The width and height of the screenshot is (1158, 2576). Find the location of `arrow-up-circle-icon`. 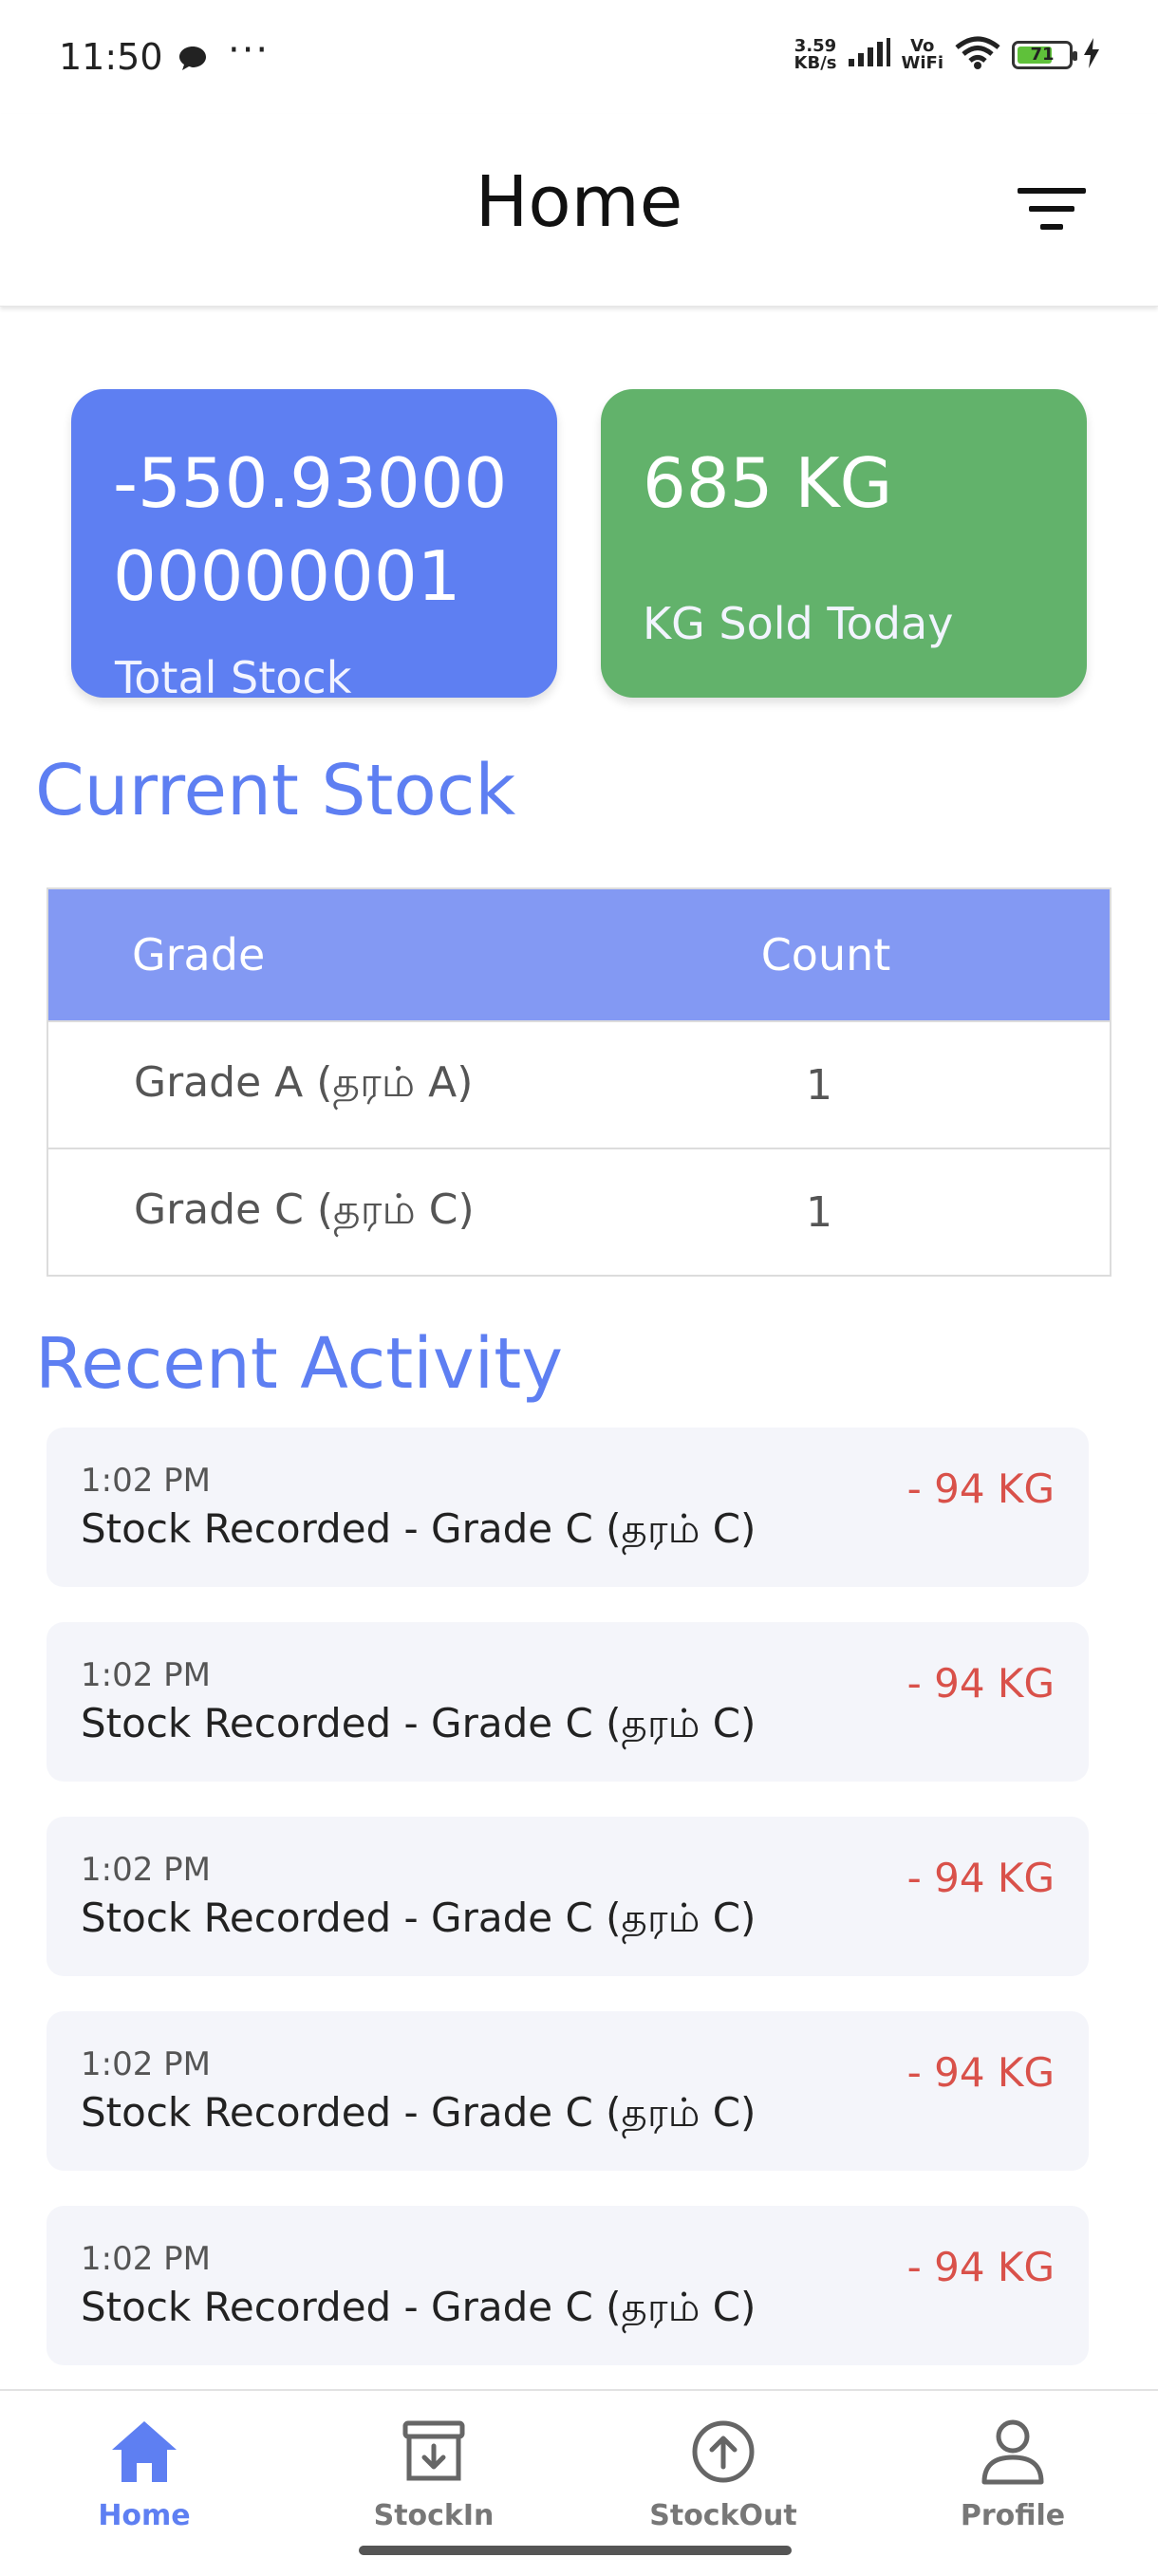

arrow-up-circle-icon is located at coordinates (723, 2452).